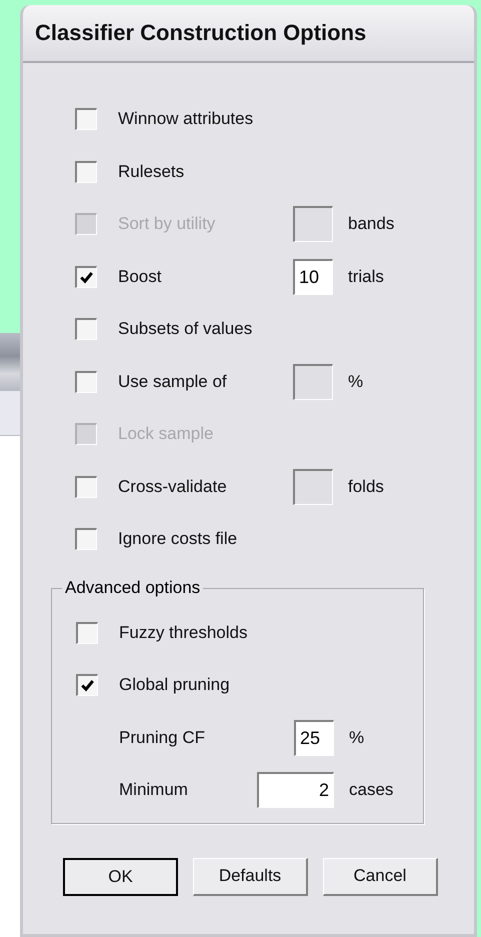 The height and width of the screenshot is (937, 481). What do you see at coordinates (183, 632) in the screenshot?
I see `option-label: Fuzzy thresholds` at bounding box center [183, 632].